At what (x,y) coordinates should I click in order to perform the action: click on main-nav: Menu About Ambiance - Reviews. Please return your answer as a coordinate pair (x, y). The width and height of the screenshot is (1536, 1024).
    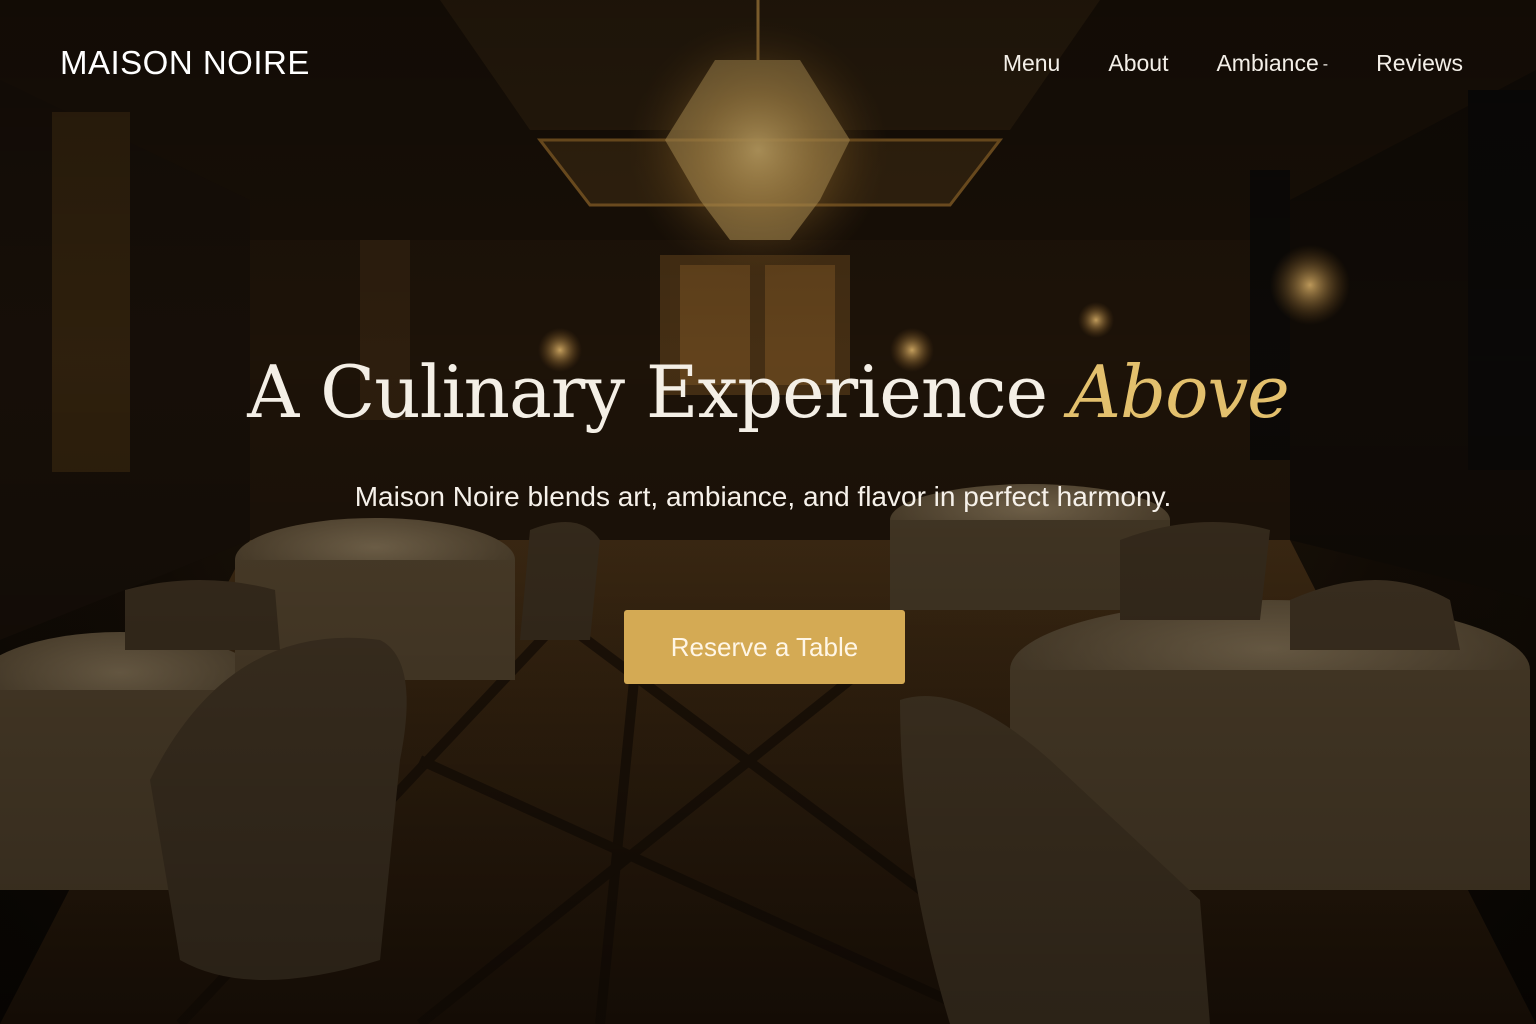
    Looking at the image, I should click on (1233, 63).